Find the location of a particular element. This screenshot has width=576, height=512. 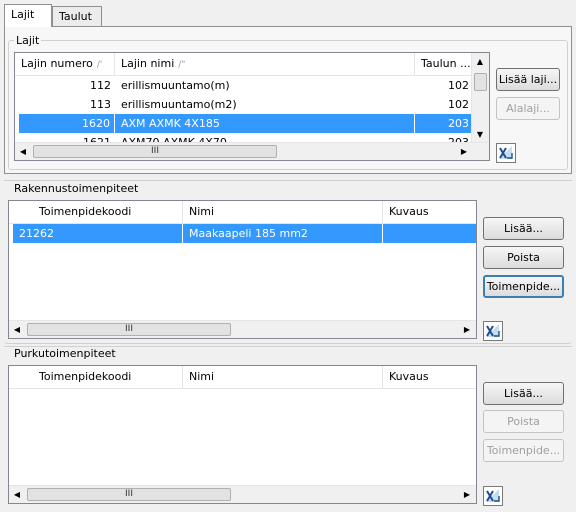

purku-group-title: Purkutoimenpiteet is located at coordinates (65, 353).